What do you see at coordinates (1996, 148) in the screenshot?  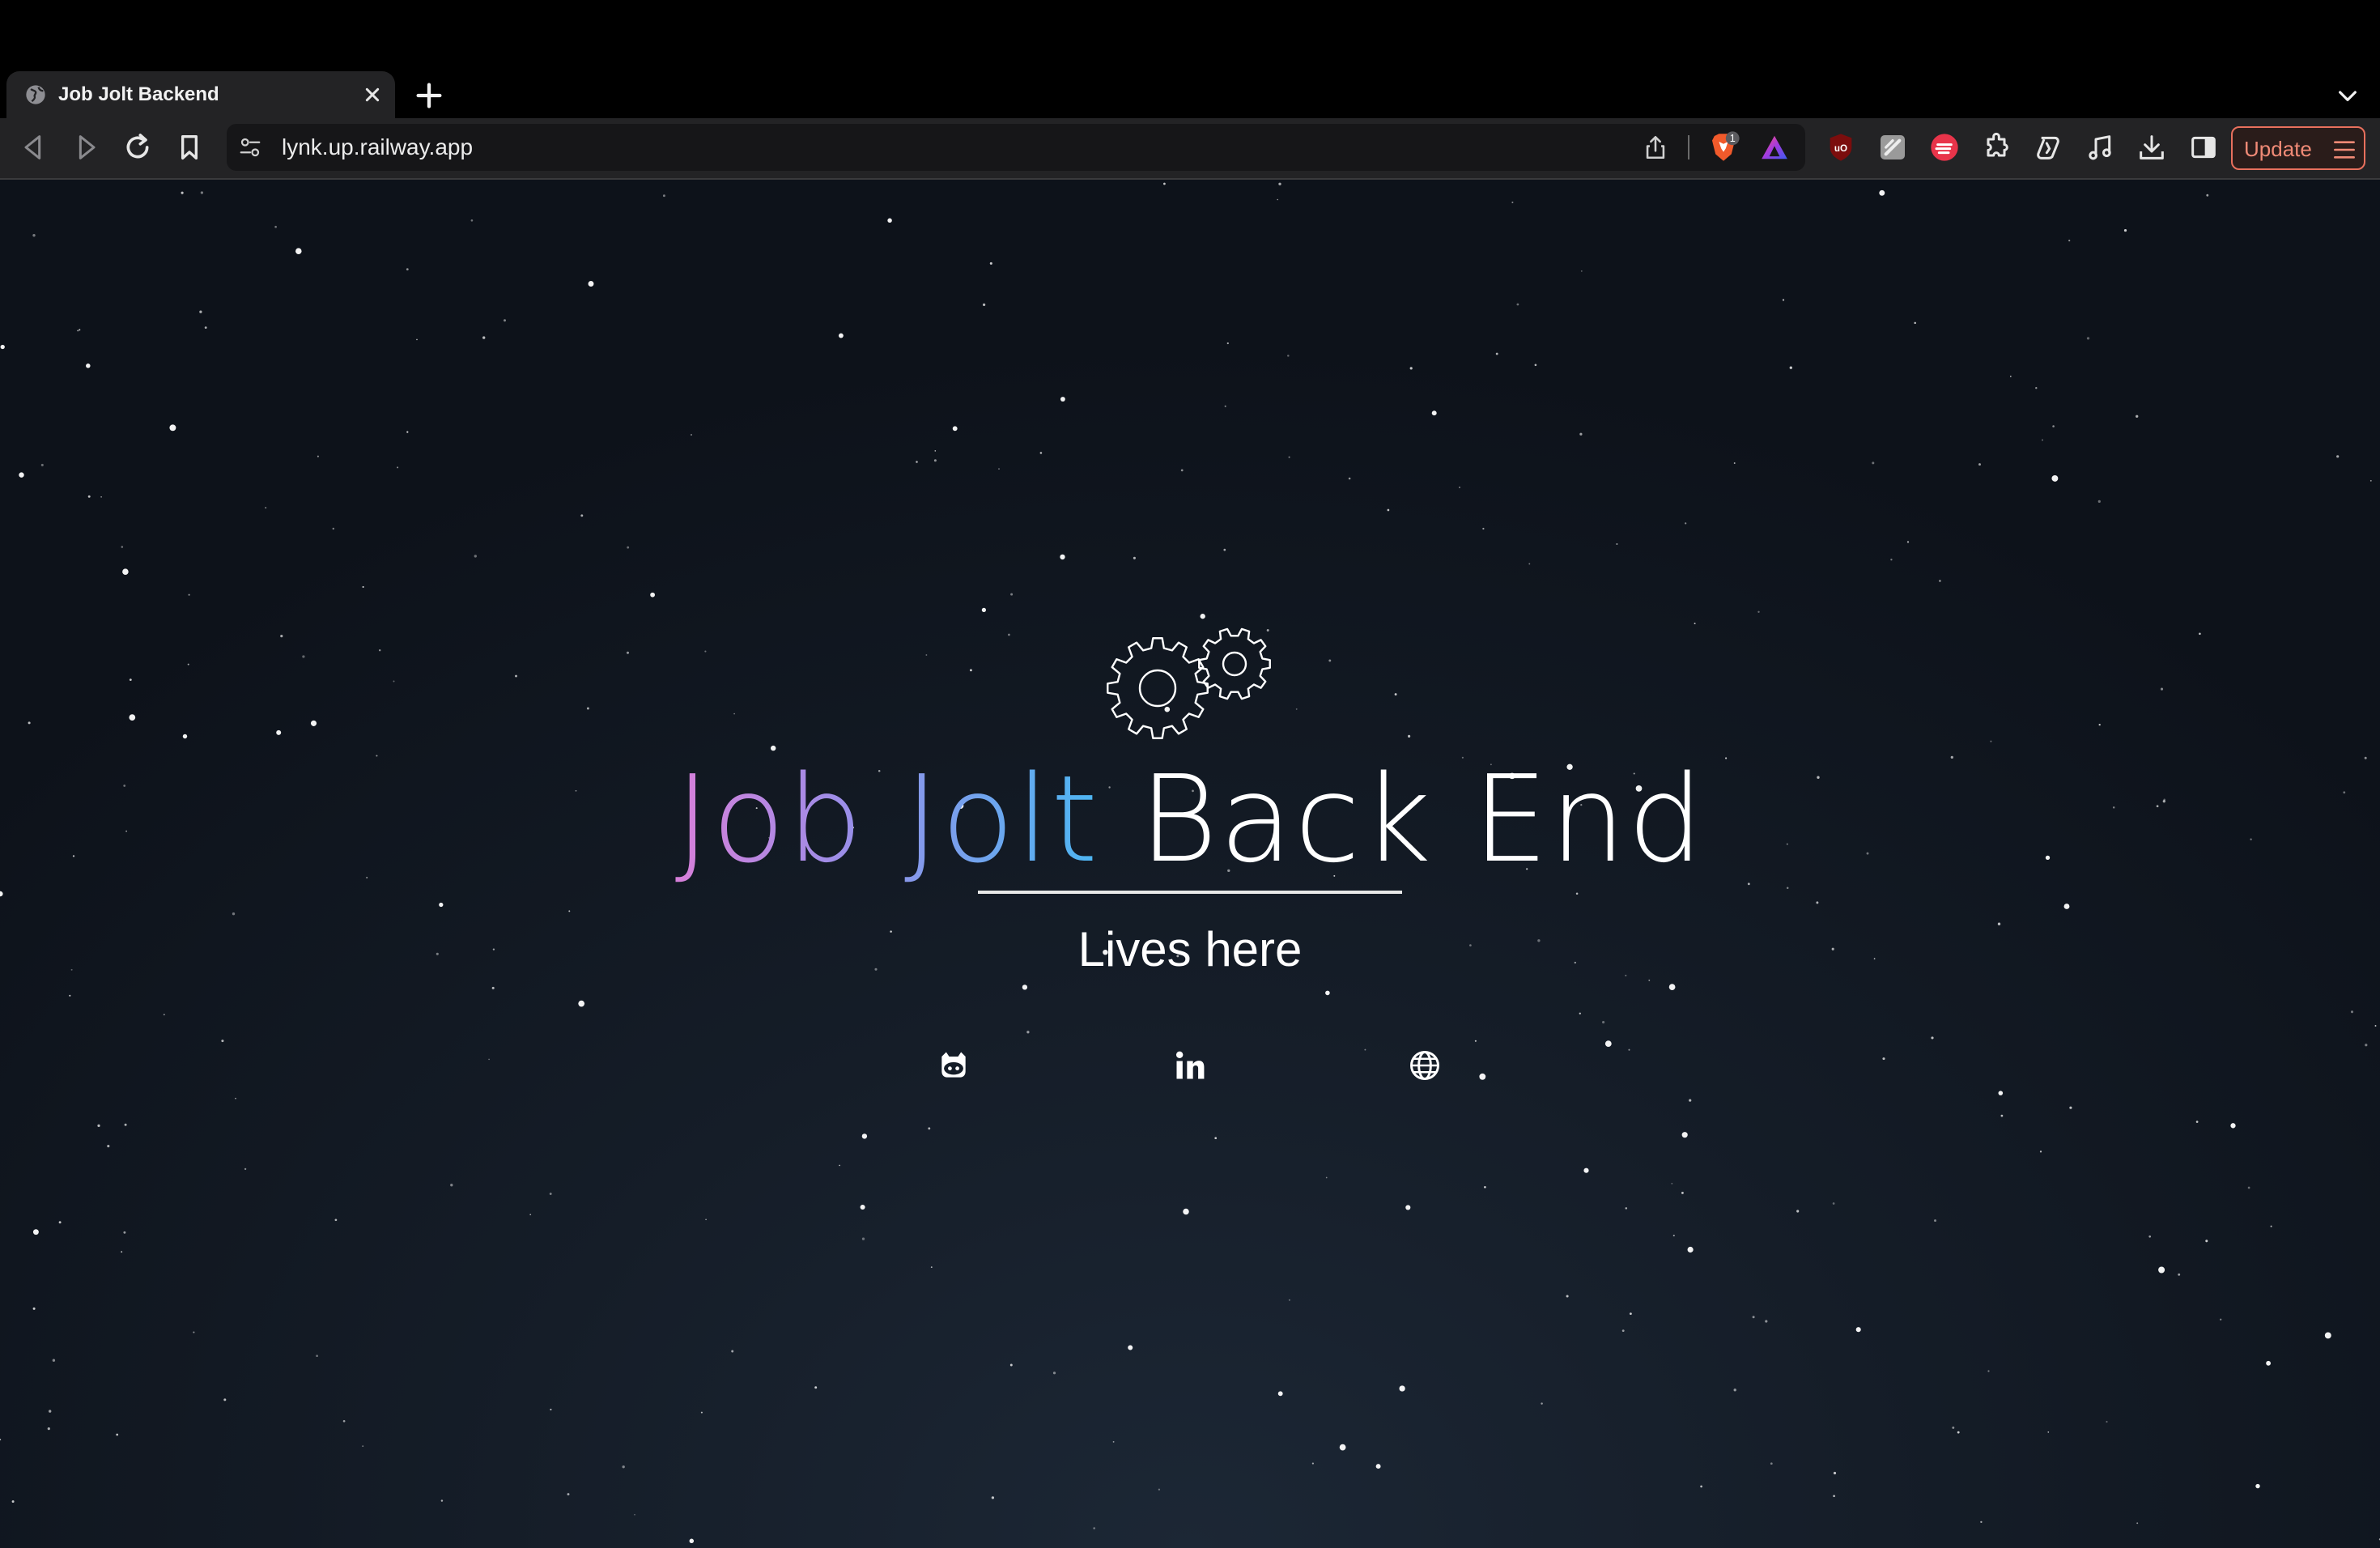 I see `puzzle-extensions-icon` at bounding box center [1996, 148].